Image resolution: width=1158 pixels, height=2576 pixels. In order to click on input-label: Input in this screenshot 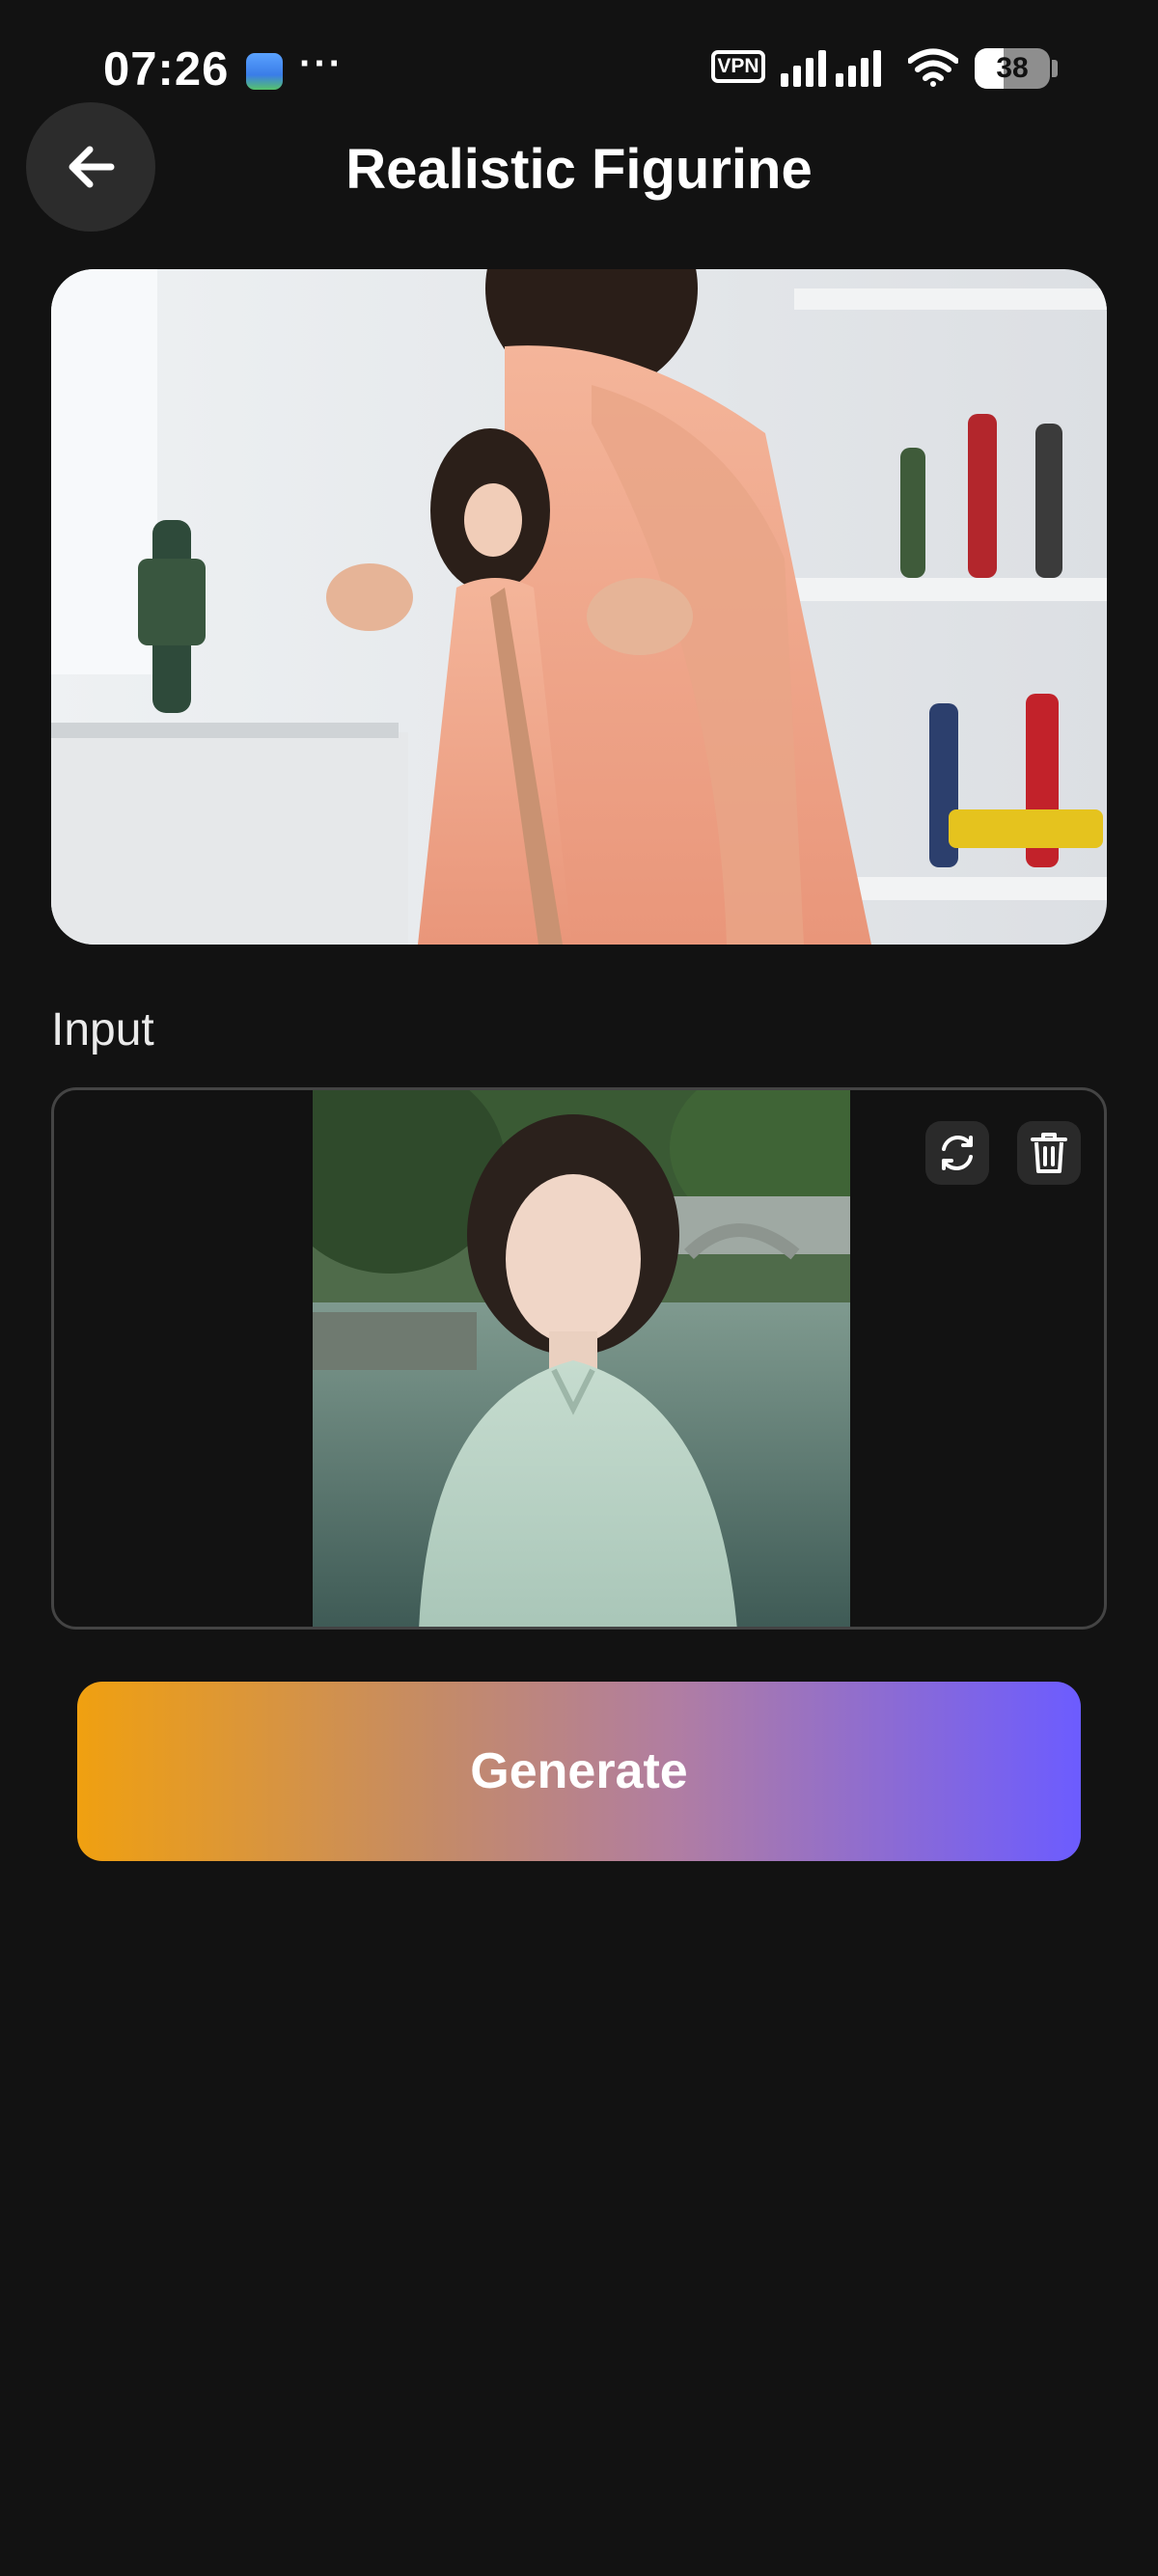, I will do `click(102, 1030)`.